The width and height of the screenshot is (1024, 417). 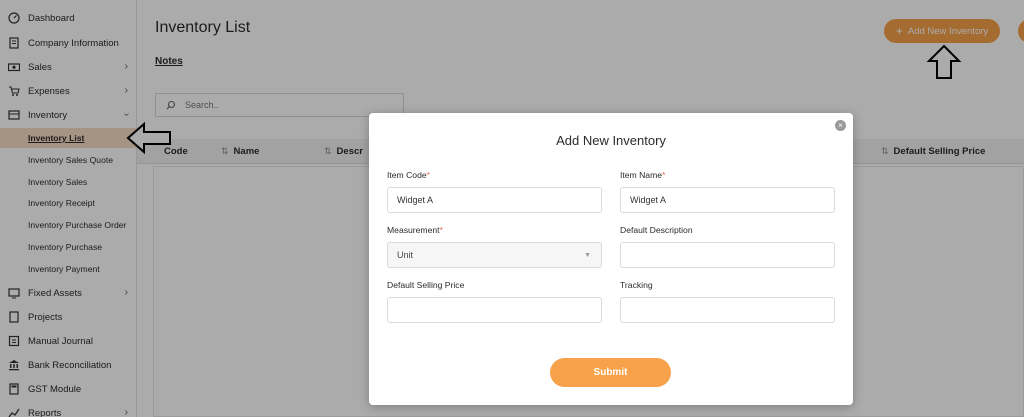 I want to click on tracking-input, so click(x=727, y=310).